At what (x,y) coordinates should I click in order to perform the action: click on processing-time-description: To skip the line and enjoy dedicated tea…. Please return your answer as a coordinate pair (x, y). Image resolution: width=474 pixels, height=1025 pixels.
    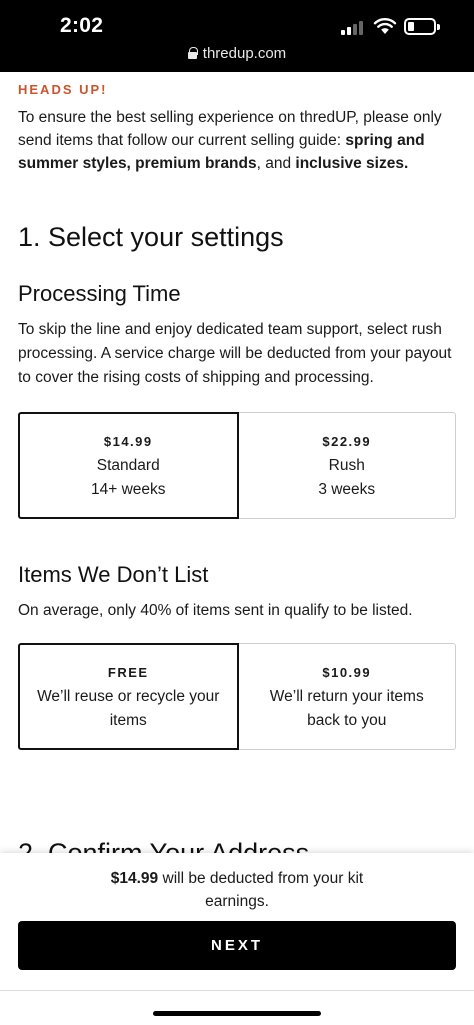
    Looking at the image, I should click on (235, 353).